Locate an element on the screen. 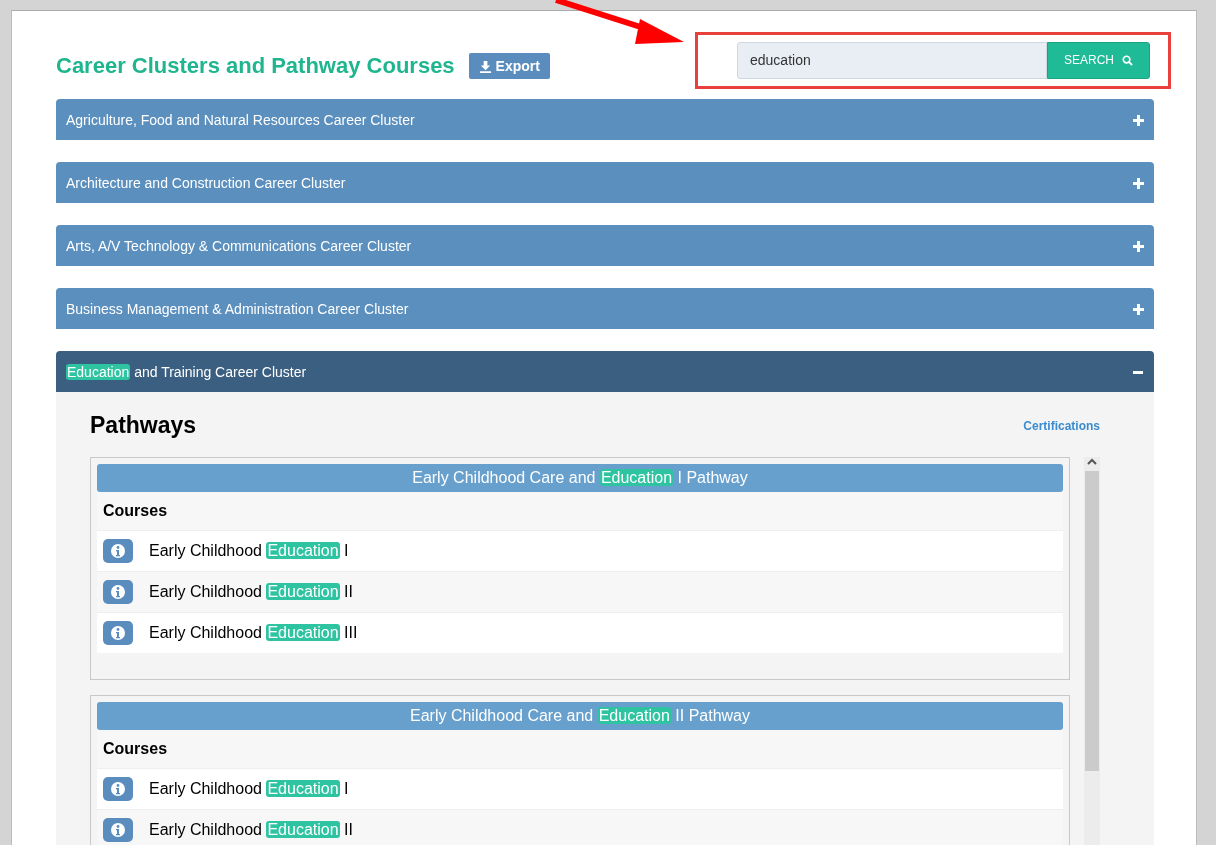 Image resolution: width=1216 pixels, height=845 pixels. course-title: Early Childhood Education III is located at coordinates (253, 633).